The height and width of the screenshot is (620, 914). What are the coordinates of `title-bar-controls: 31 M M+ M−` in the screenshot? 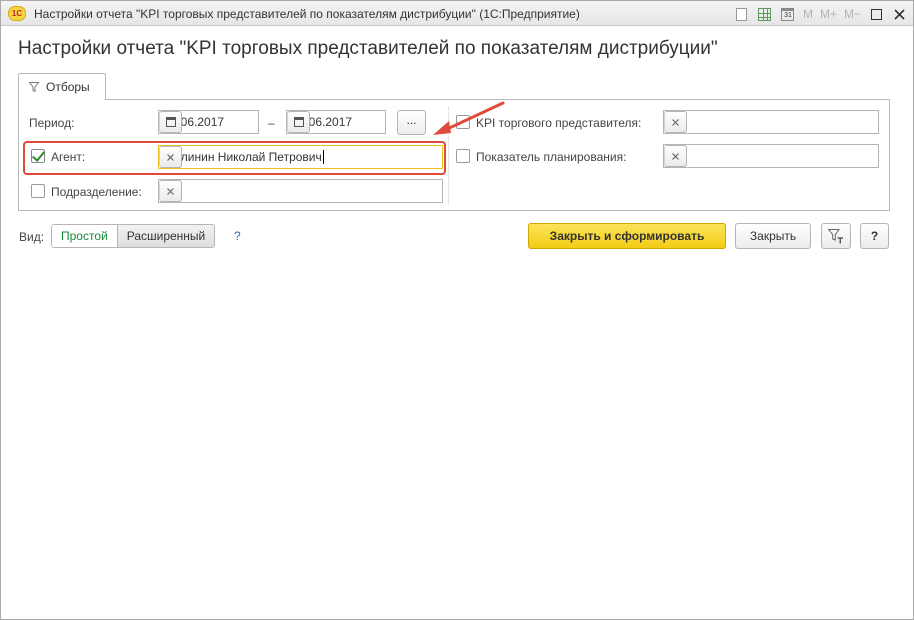 It's located at (819, 14).